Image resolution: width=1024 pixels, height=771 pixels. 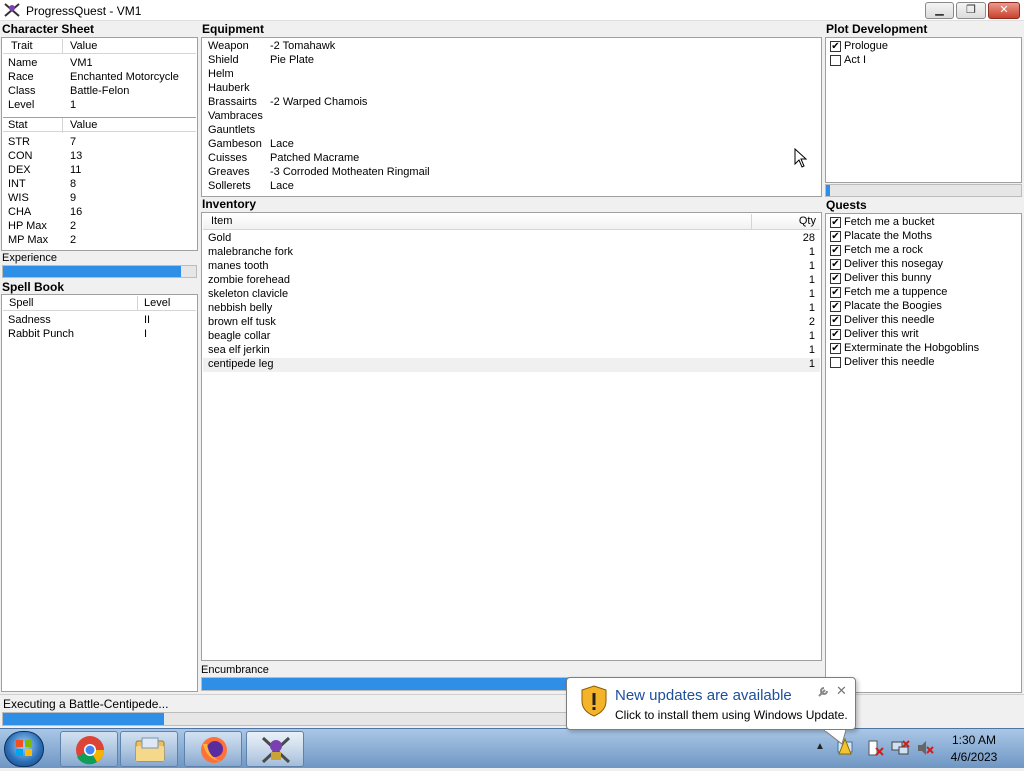 What do you see at coordinates (511, 117) in the screenshot?
I see `equipment-row: Vambraces` at bounding box center [511, 117].